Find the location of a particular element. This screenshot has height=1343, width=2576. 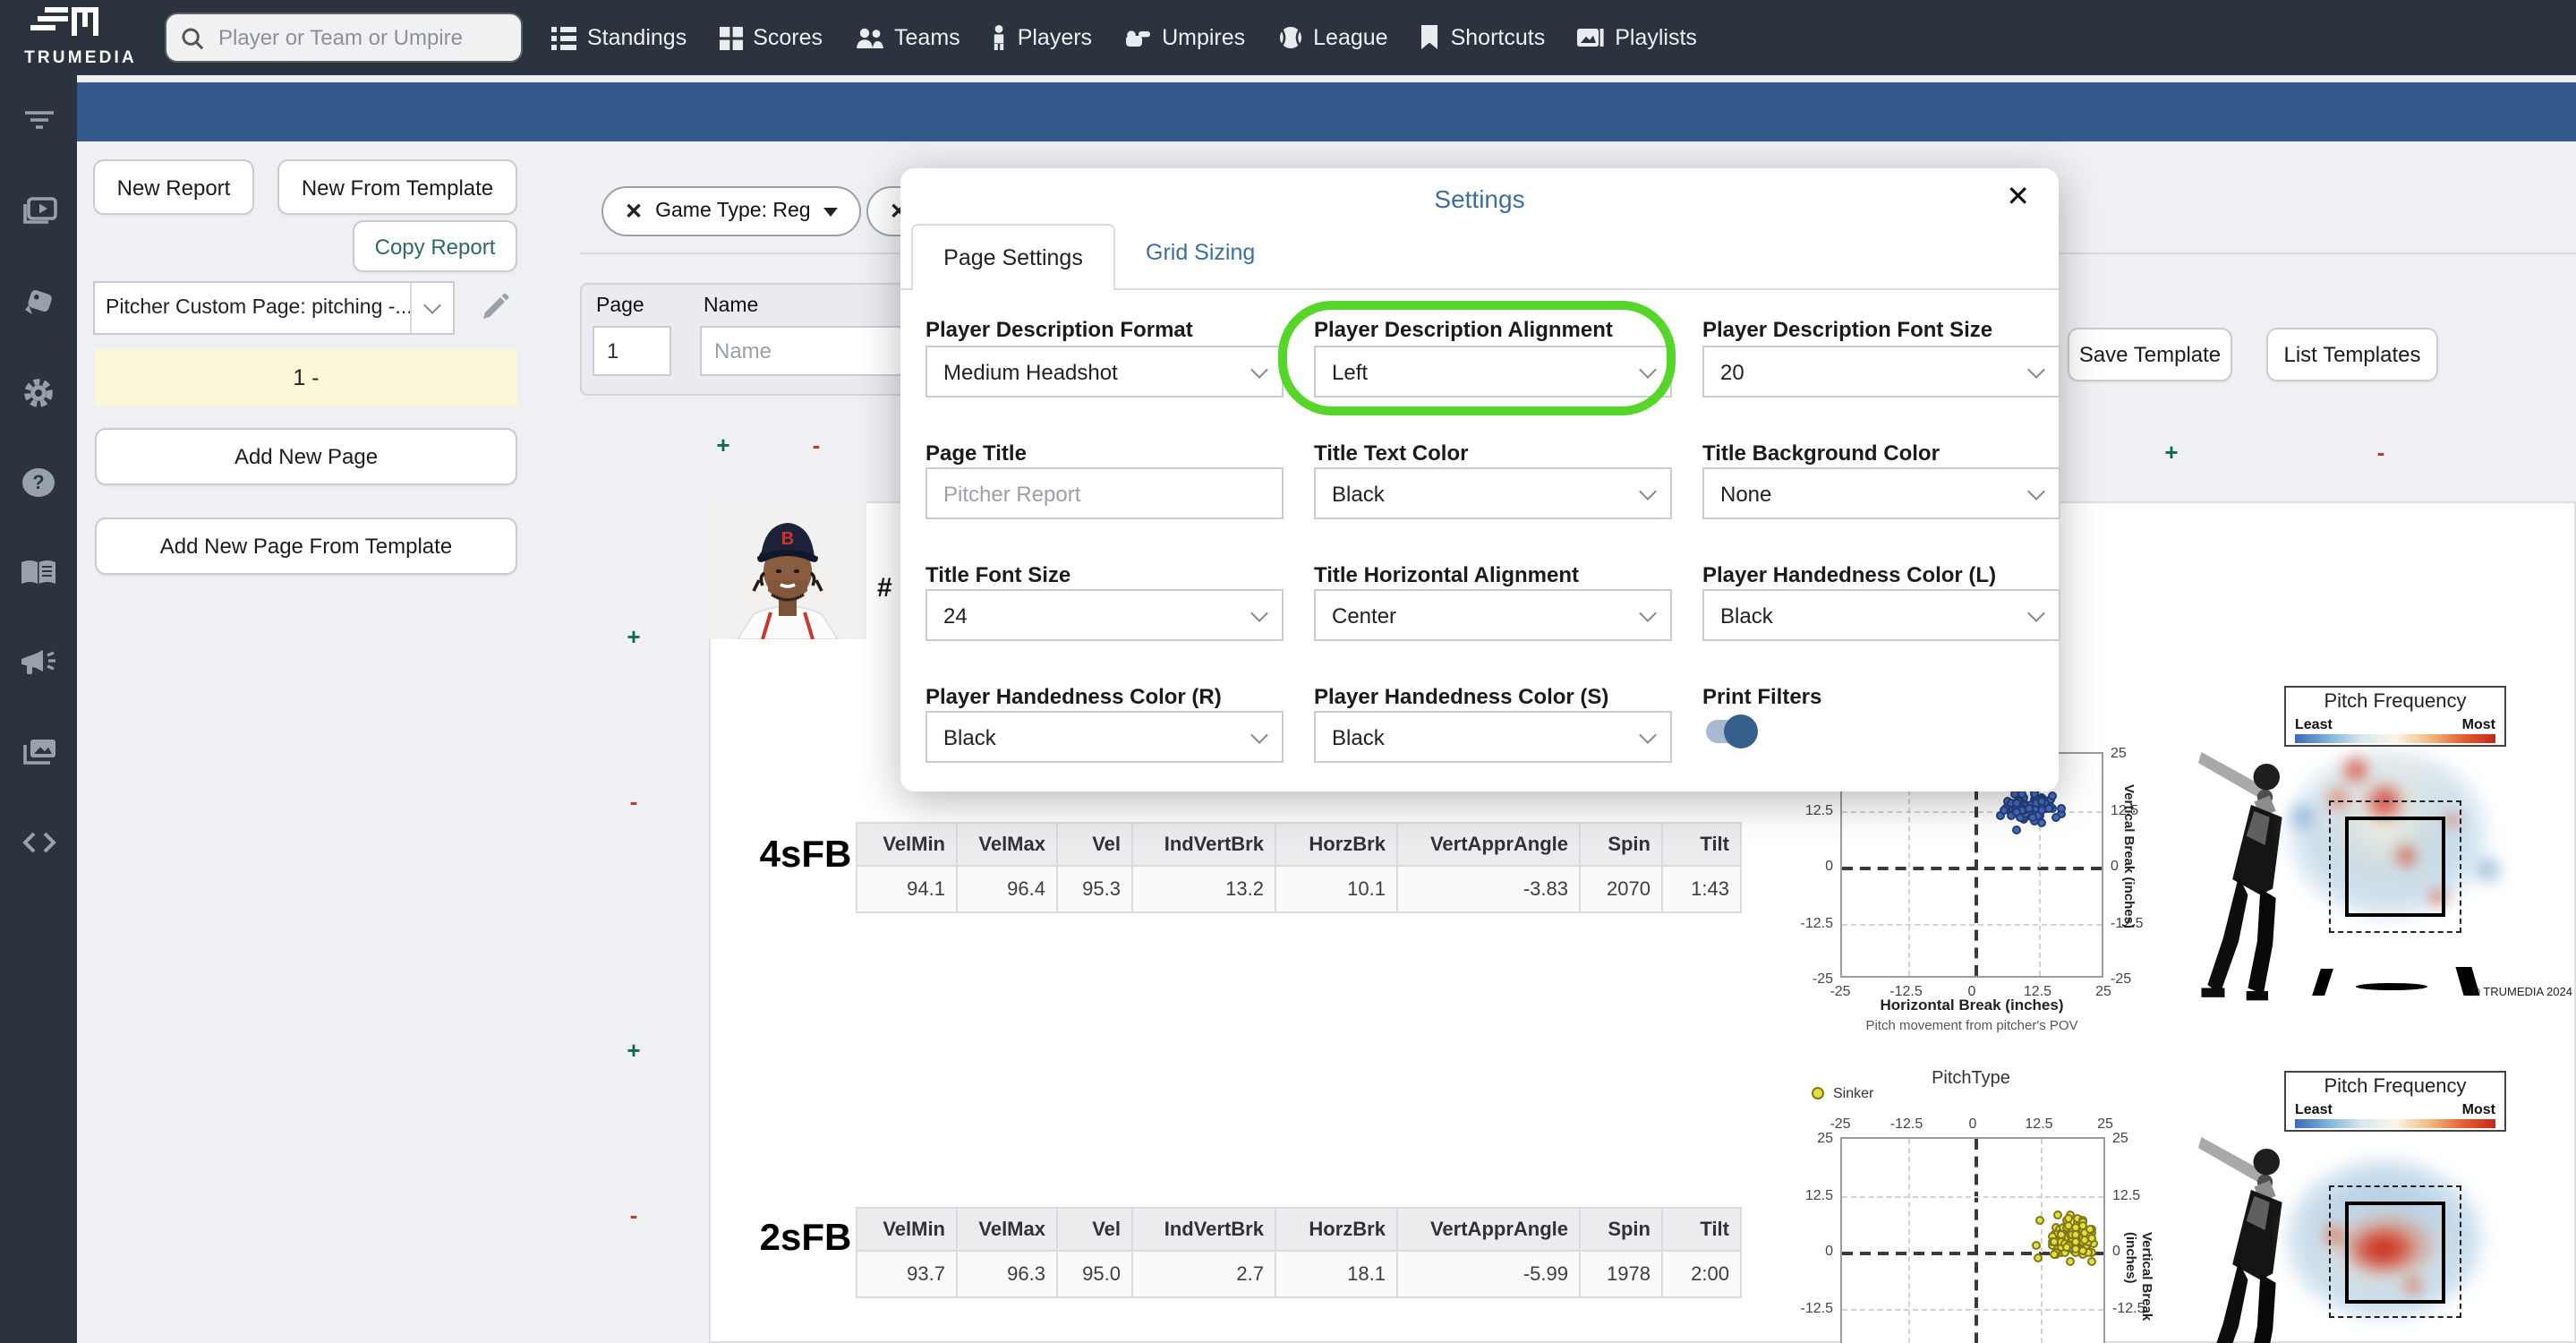

video-playlist-icon is located at coordinates (38, 211).